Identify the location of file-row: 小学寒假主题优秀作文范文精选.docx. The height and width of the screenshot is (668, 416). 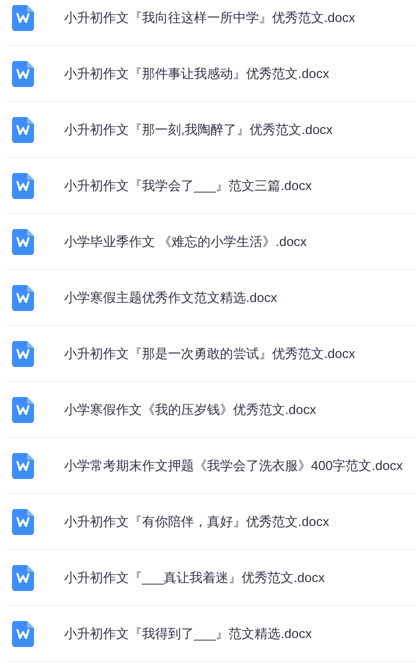
(211, 298).